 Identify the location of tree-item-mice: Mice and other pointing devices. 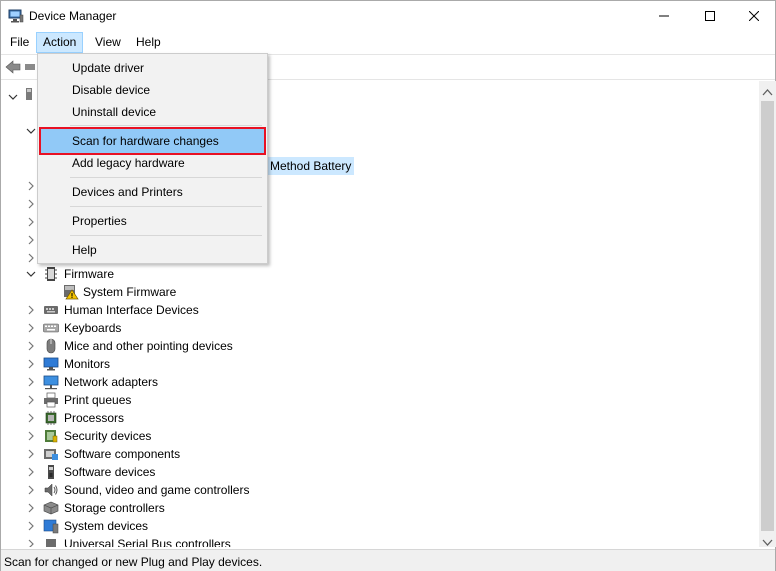
(371, 346).